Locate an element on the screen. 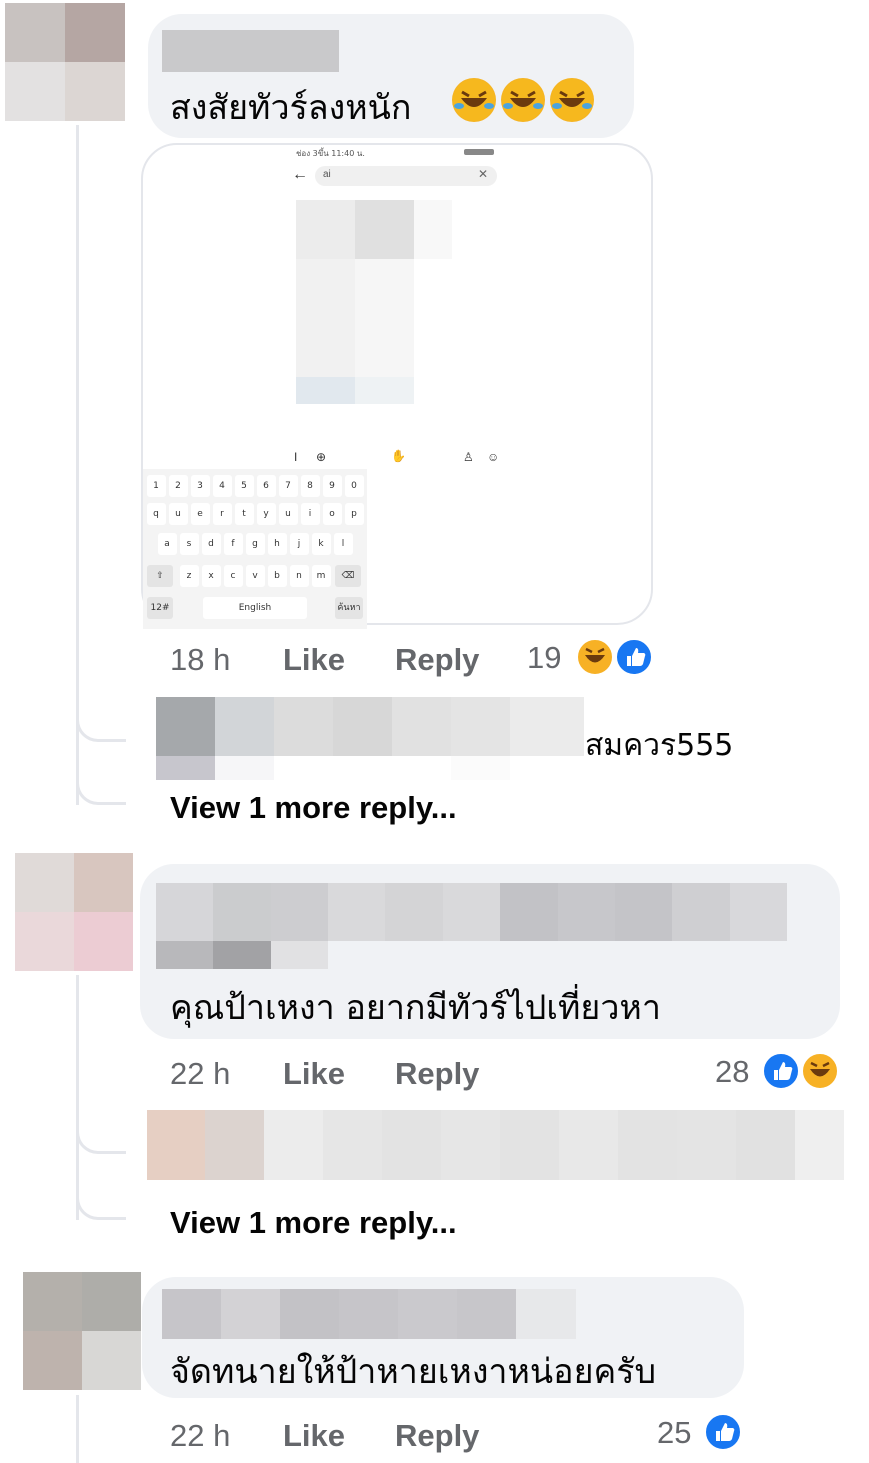  key-n: n is located at coordinates (299, 576).